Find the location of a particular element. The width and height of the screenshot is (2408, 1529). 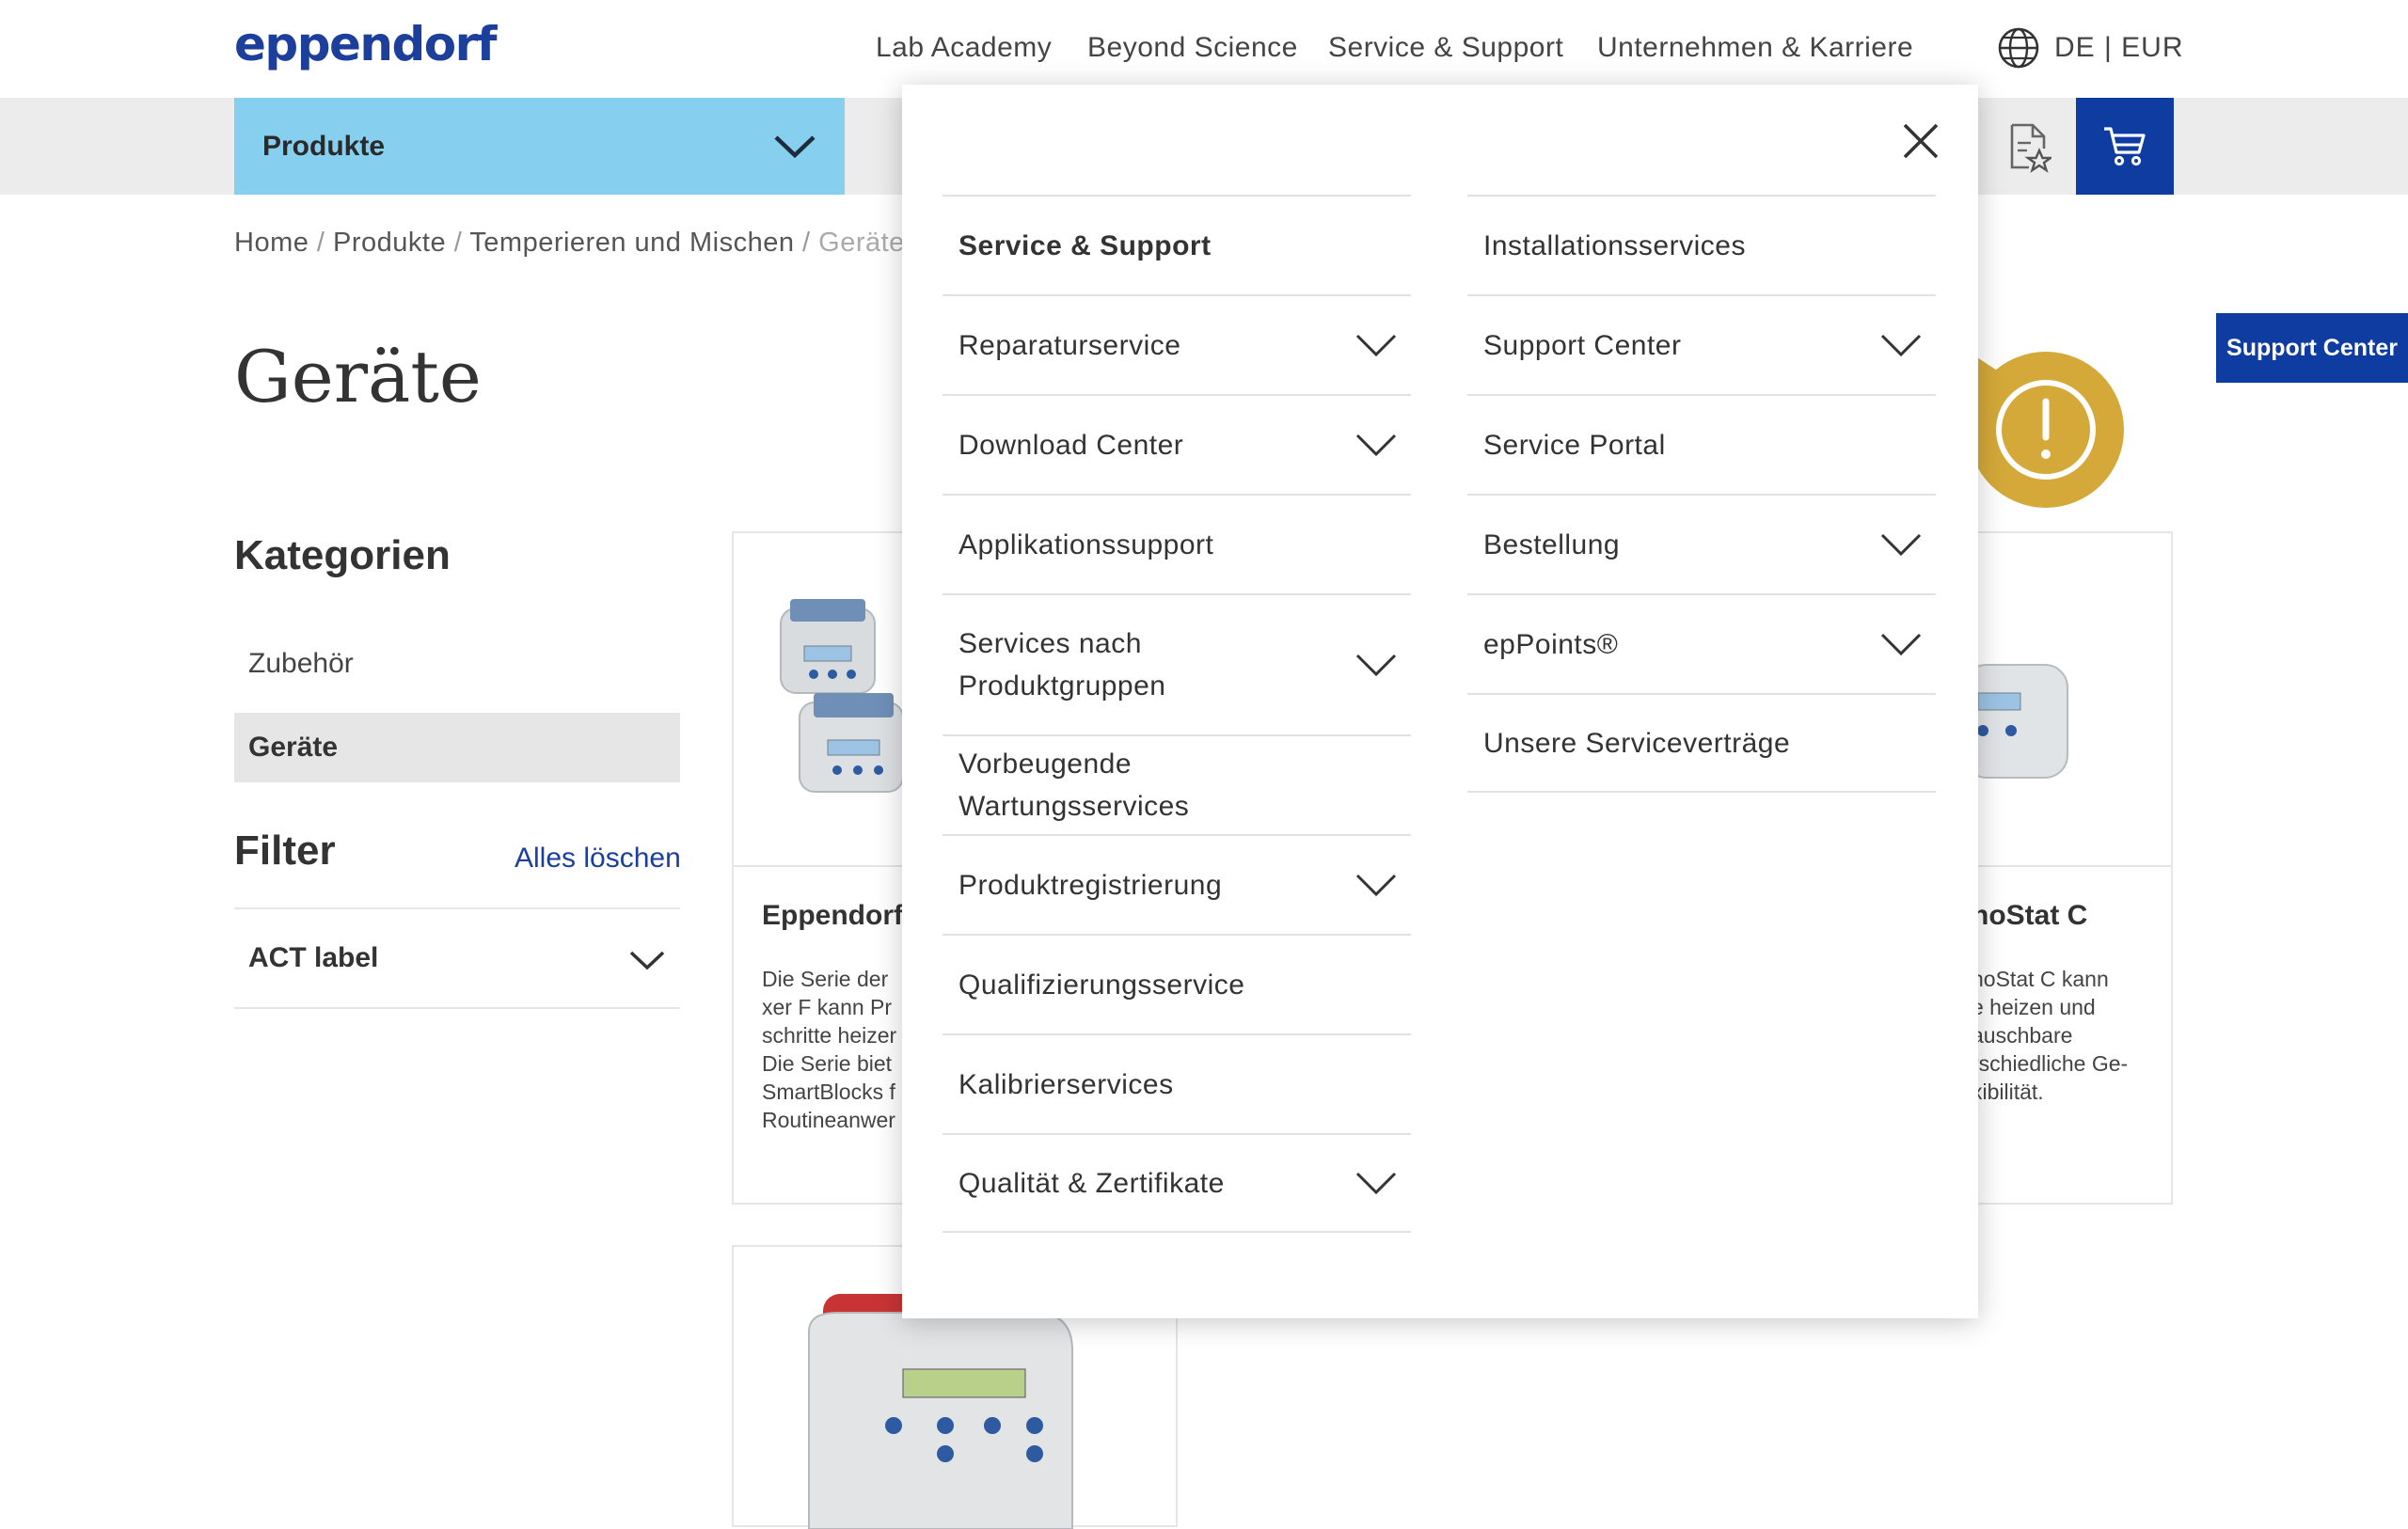

menu-item-label: Services nach Produktgruppen is located at coordinates (1062, 664).